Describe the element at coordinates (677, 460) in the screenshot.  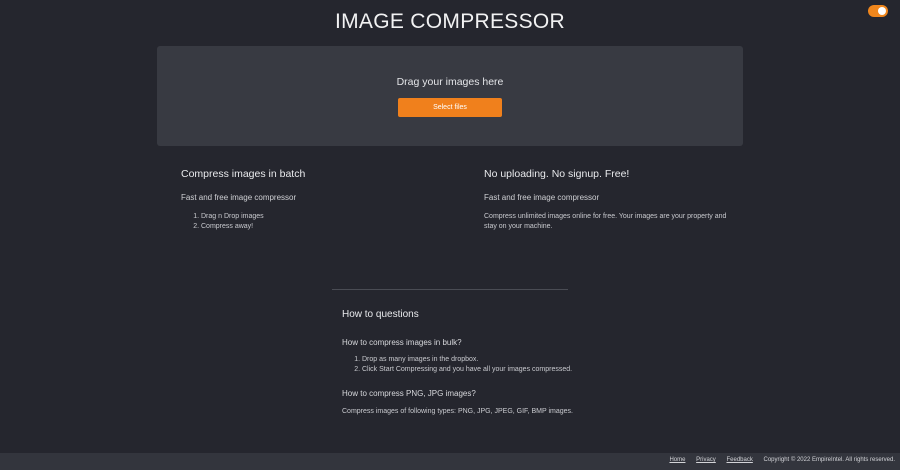
I see `footer-link-home: Home` at that location.